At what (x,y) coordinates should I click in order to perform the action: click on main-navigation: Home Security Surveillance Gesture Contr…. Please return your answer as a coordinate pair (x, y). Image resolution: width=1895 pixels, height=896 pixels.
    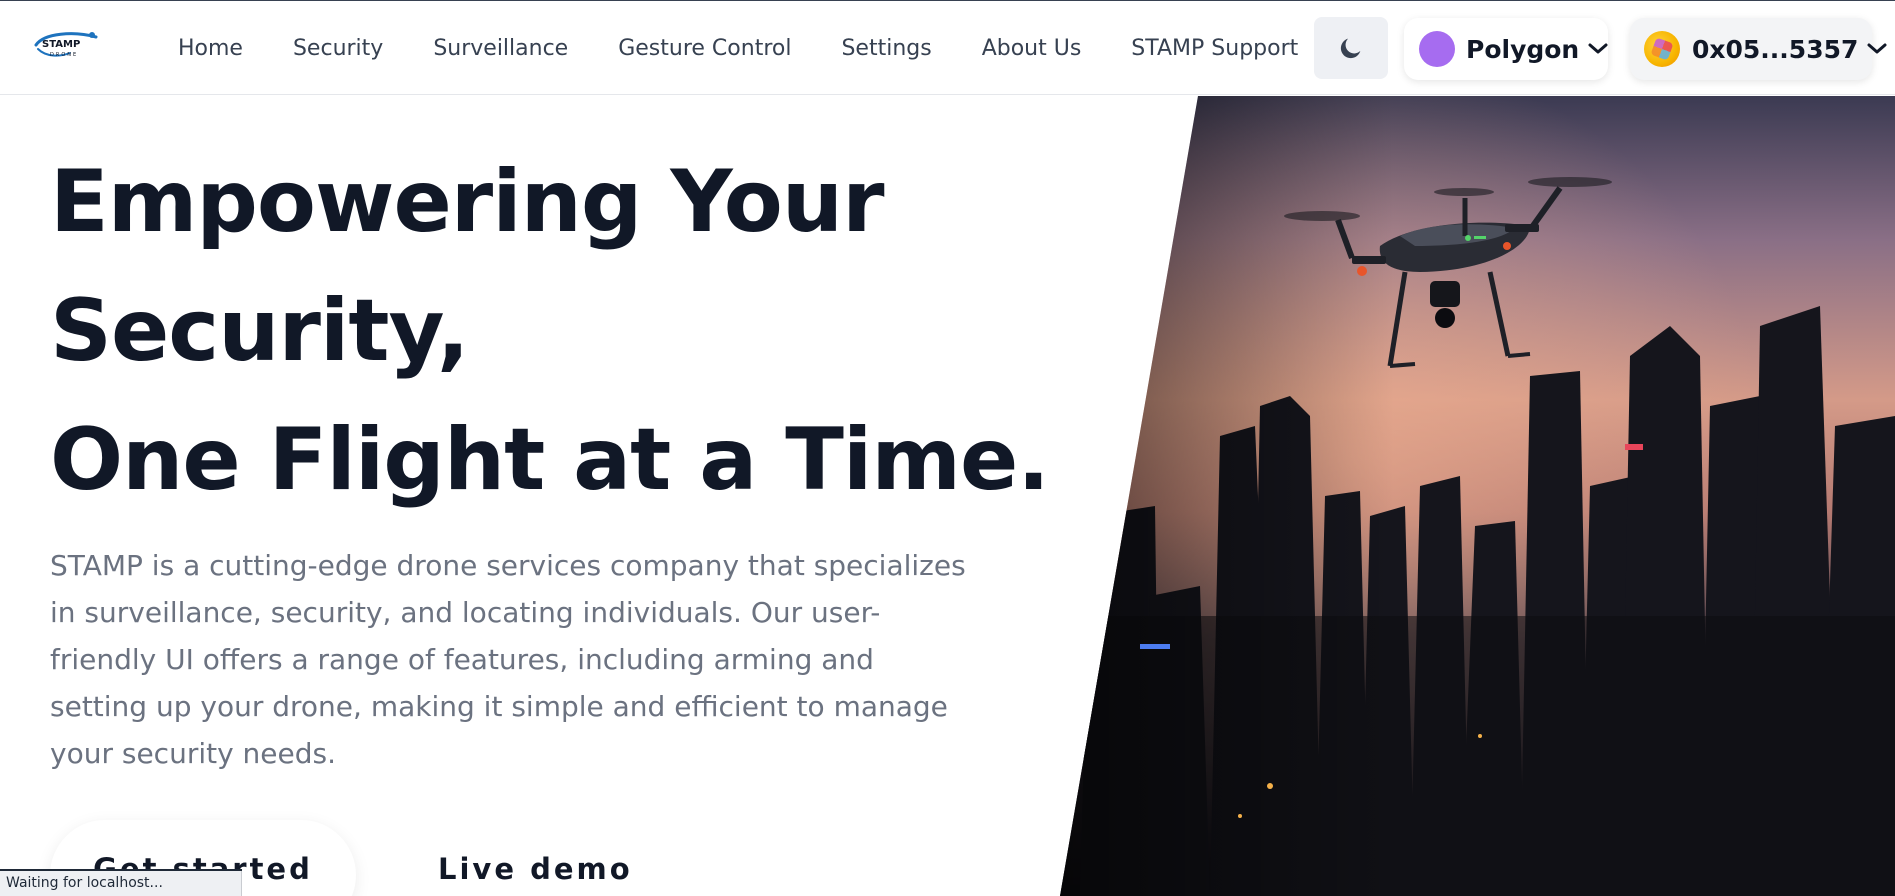
    Looking at the image, I should click on (763, 48).